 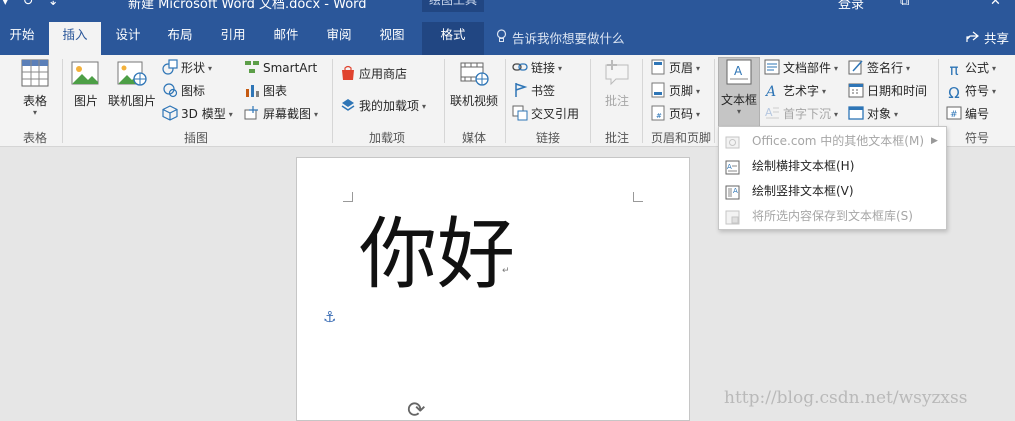 What do you see at coordinates (501, 37) in the screenshot?
I see `lightbulb-icon` at bounding box center [501, 37].